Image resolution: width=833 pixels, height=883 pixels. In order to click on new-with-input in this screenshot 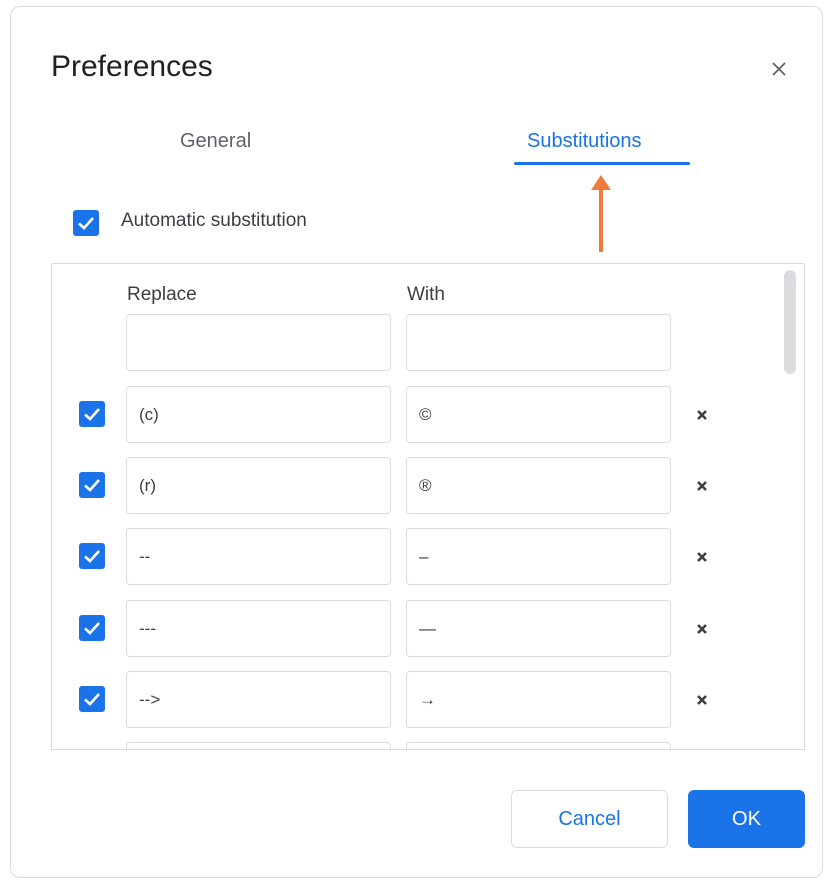, I will do `click(538, 342)`.